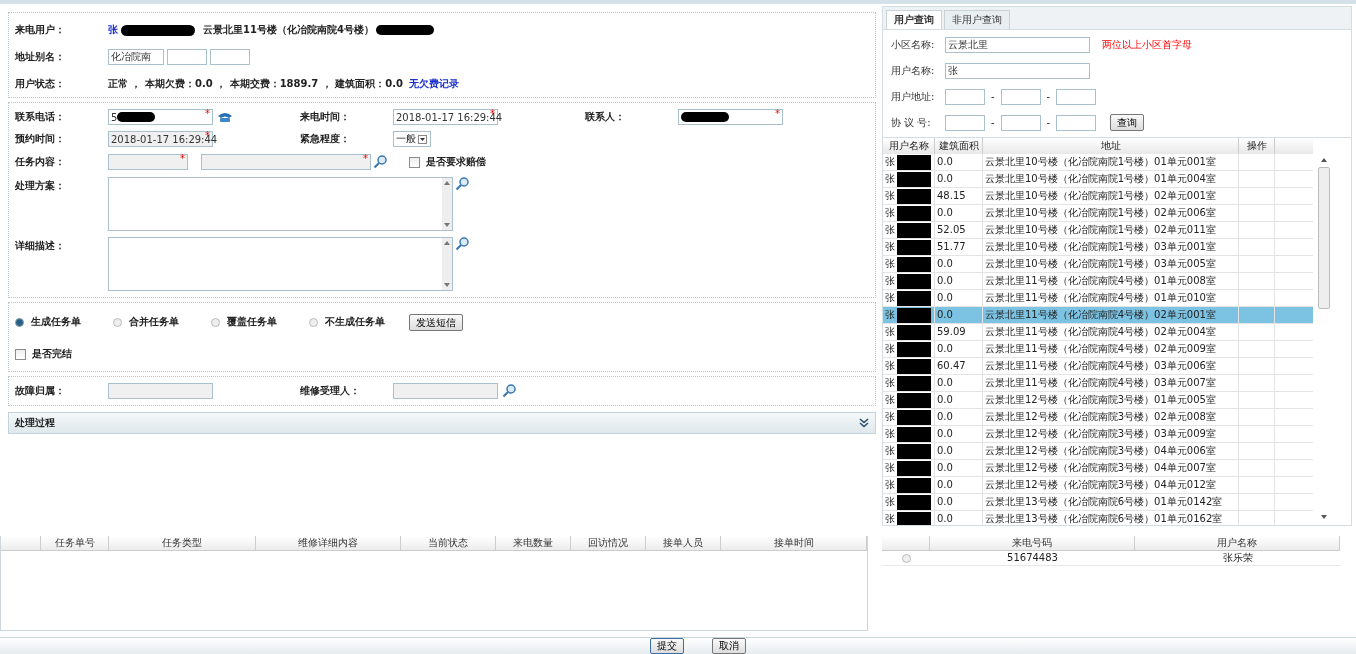  I want to click on table-cell: 51.77, so click(959, 247).